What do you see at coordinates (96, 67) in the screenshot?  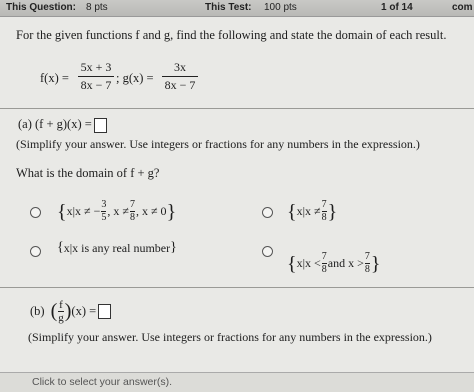 I see `f-numerator: 5x + 3` at bounding box center [96, 67].